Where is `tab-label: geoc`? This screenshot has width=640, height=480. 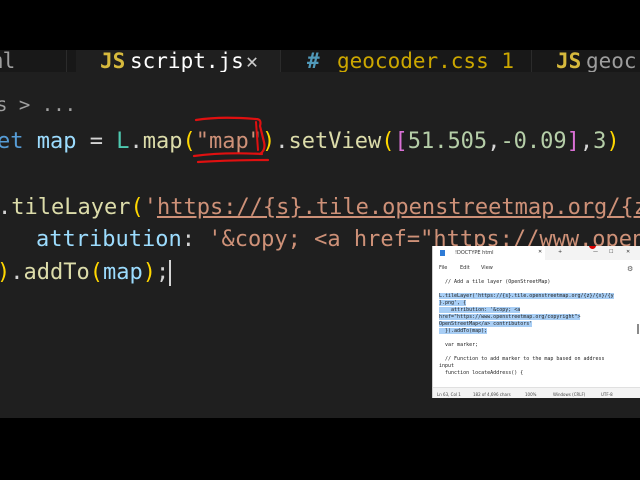 tab-label: geoc is located at coordinates (611, 61).